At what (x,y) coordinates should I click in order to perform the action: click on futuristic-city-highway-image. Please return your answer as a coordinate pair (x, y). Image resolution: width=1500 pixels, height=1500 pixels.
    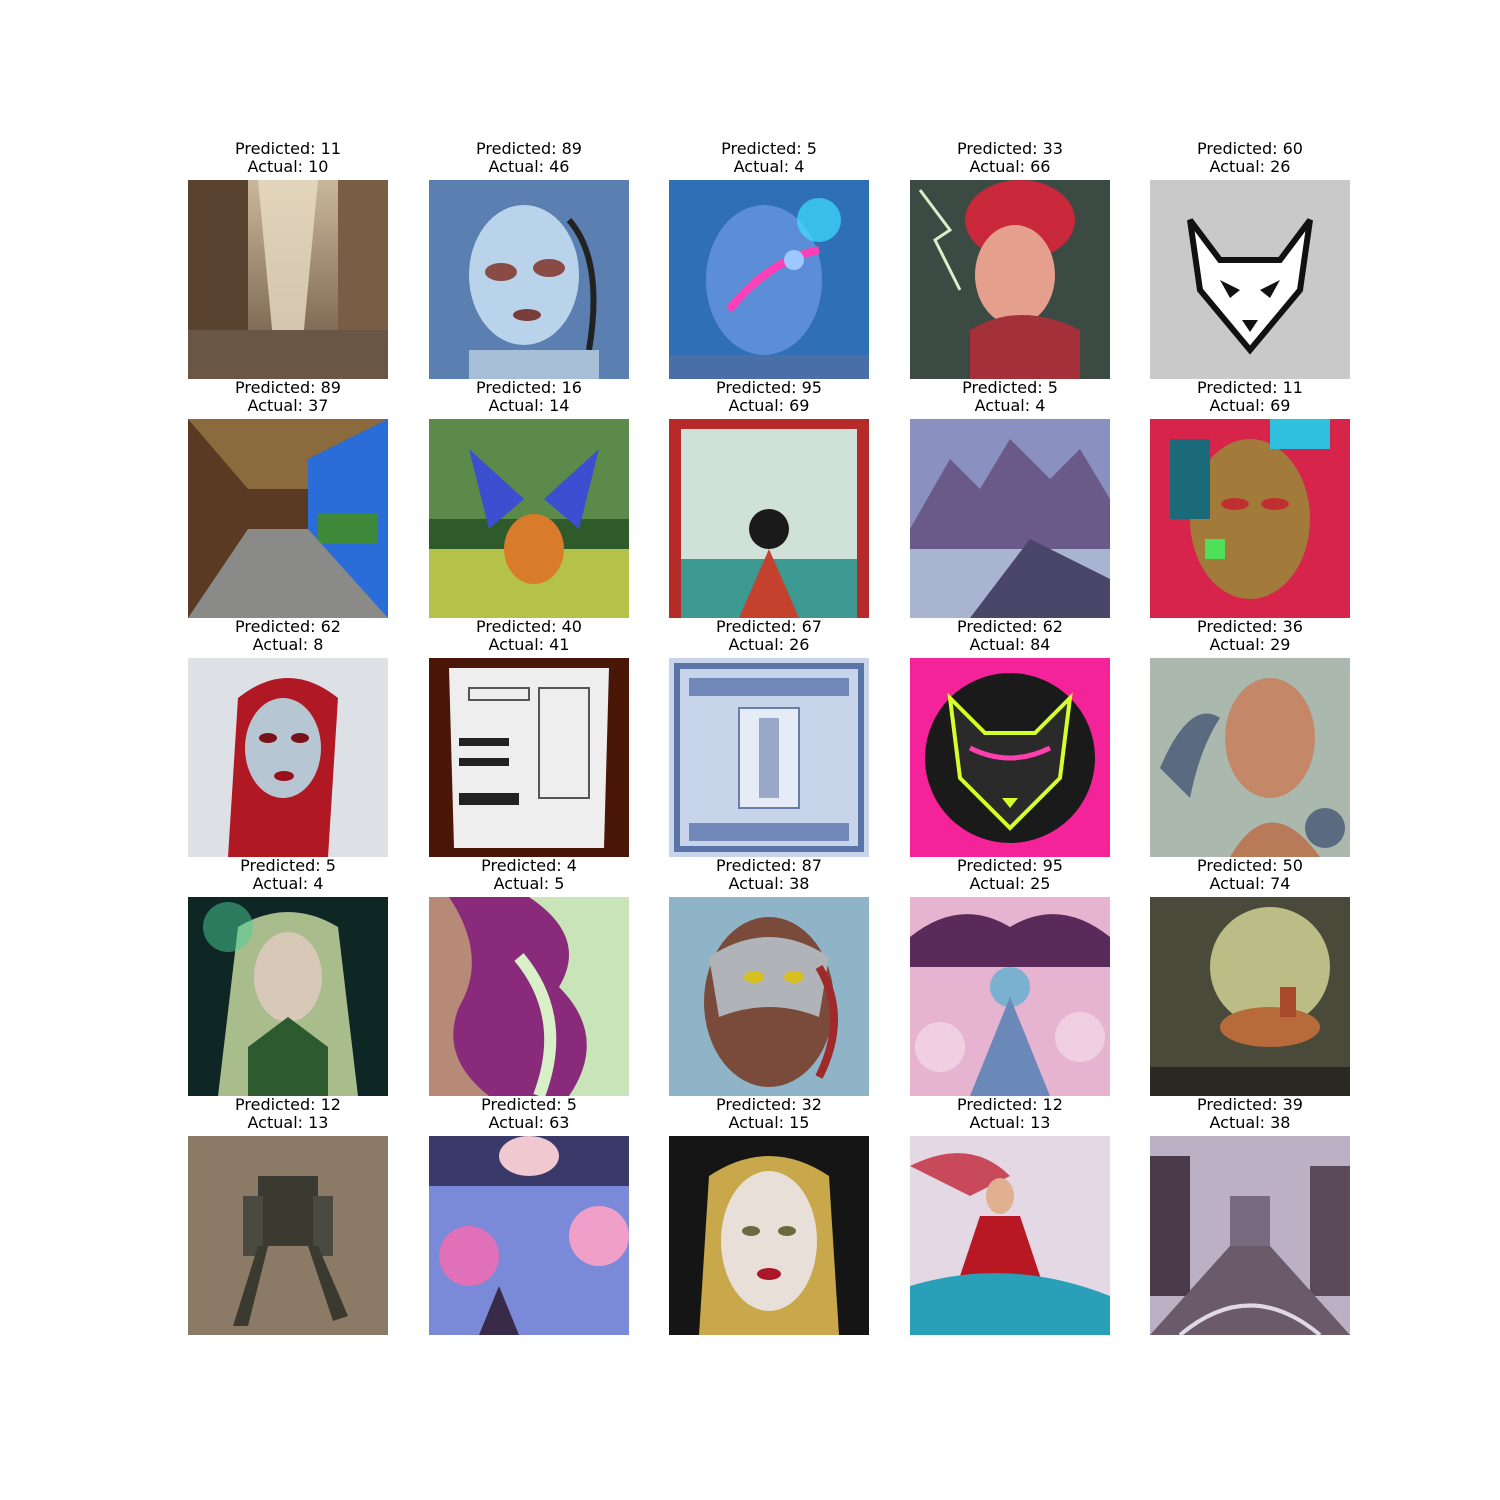
    Looking at the image, I should click on (1250, 1235).